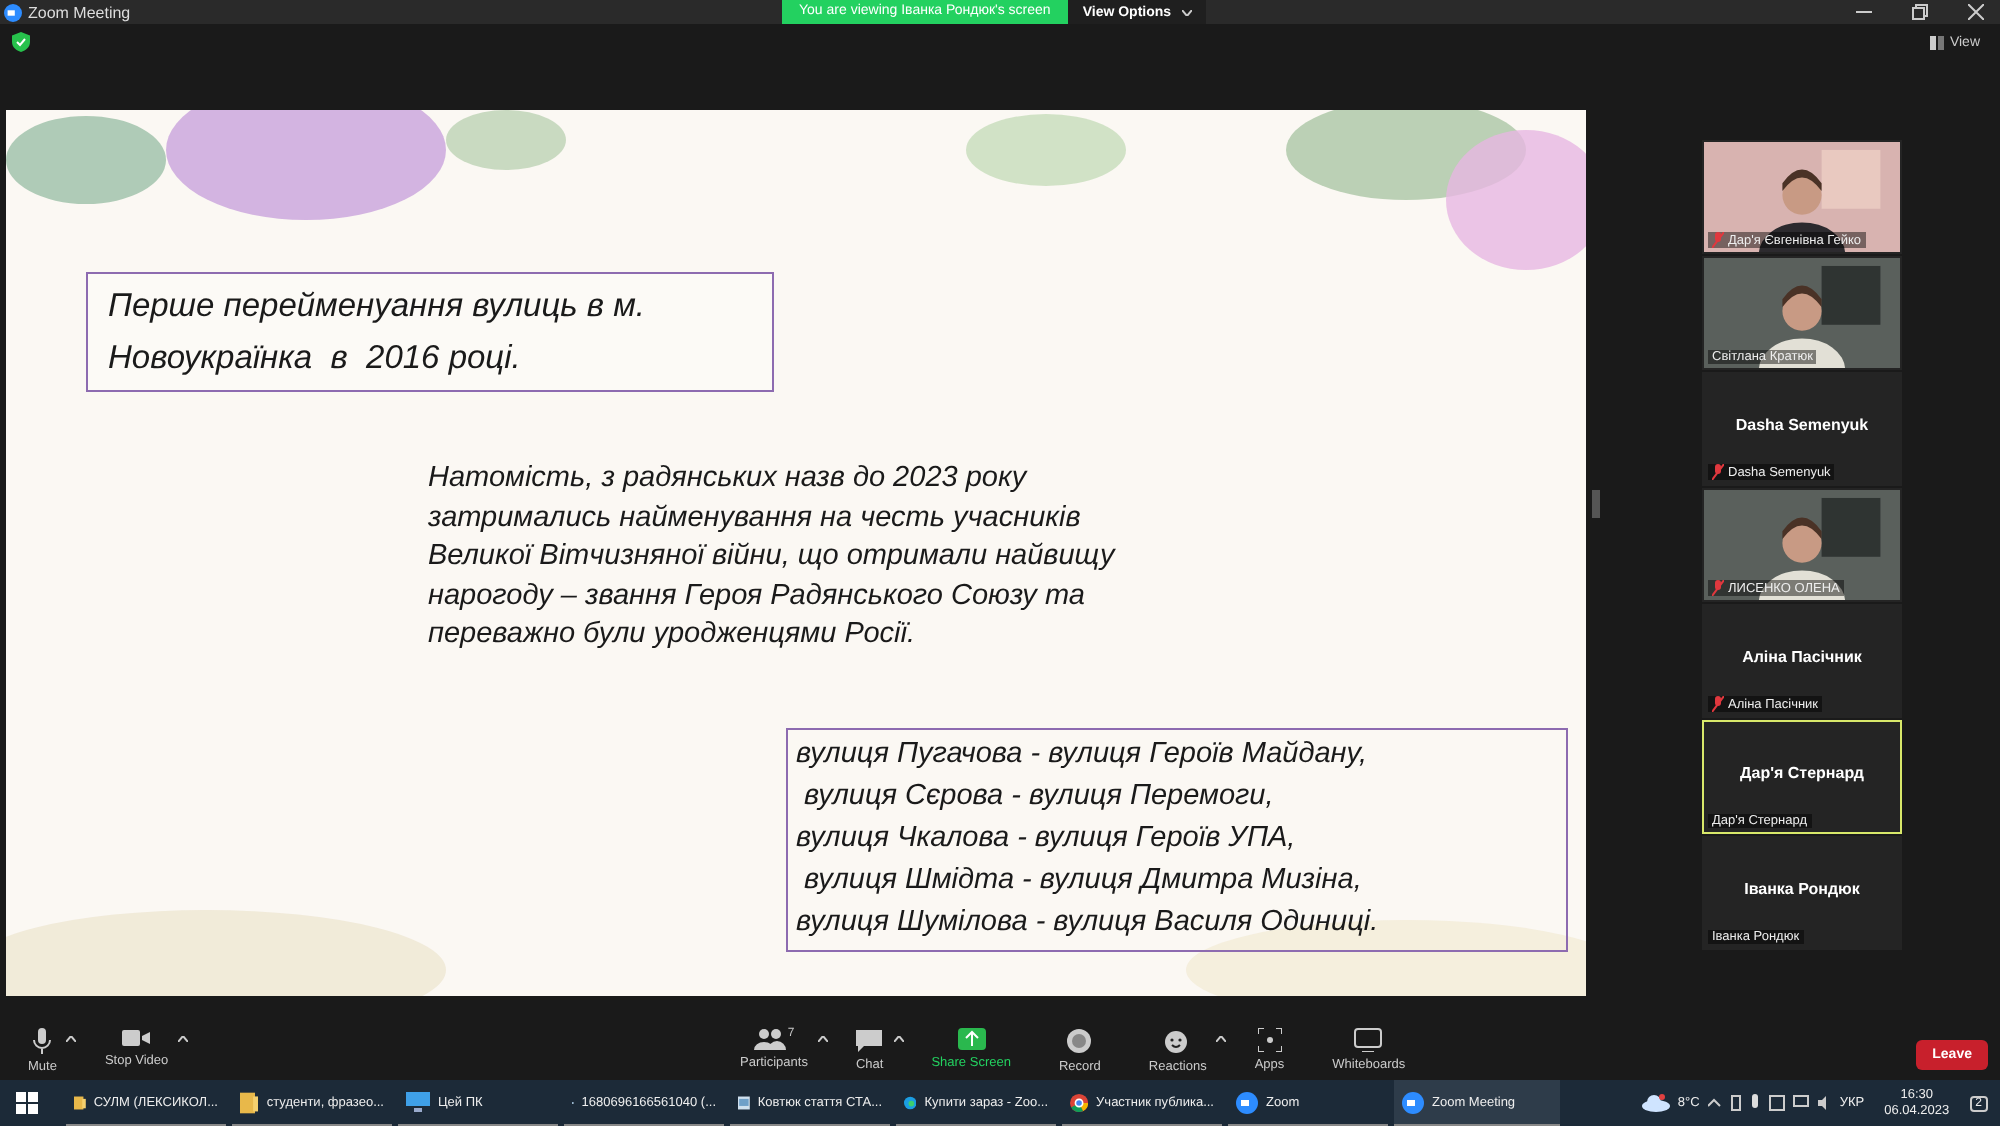 This screenshot has width=2000, height=1126. I want to click on apps-icon, so click(1269, 1039).